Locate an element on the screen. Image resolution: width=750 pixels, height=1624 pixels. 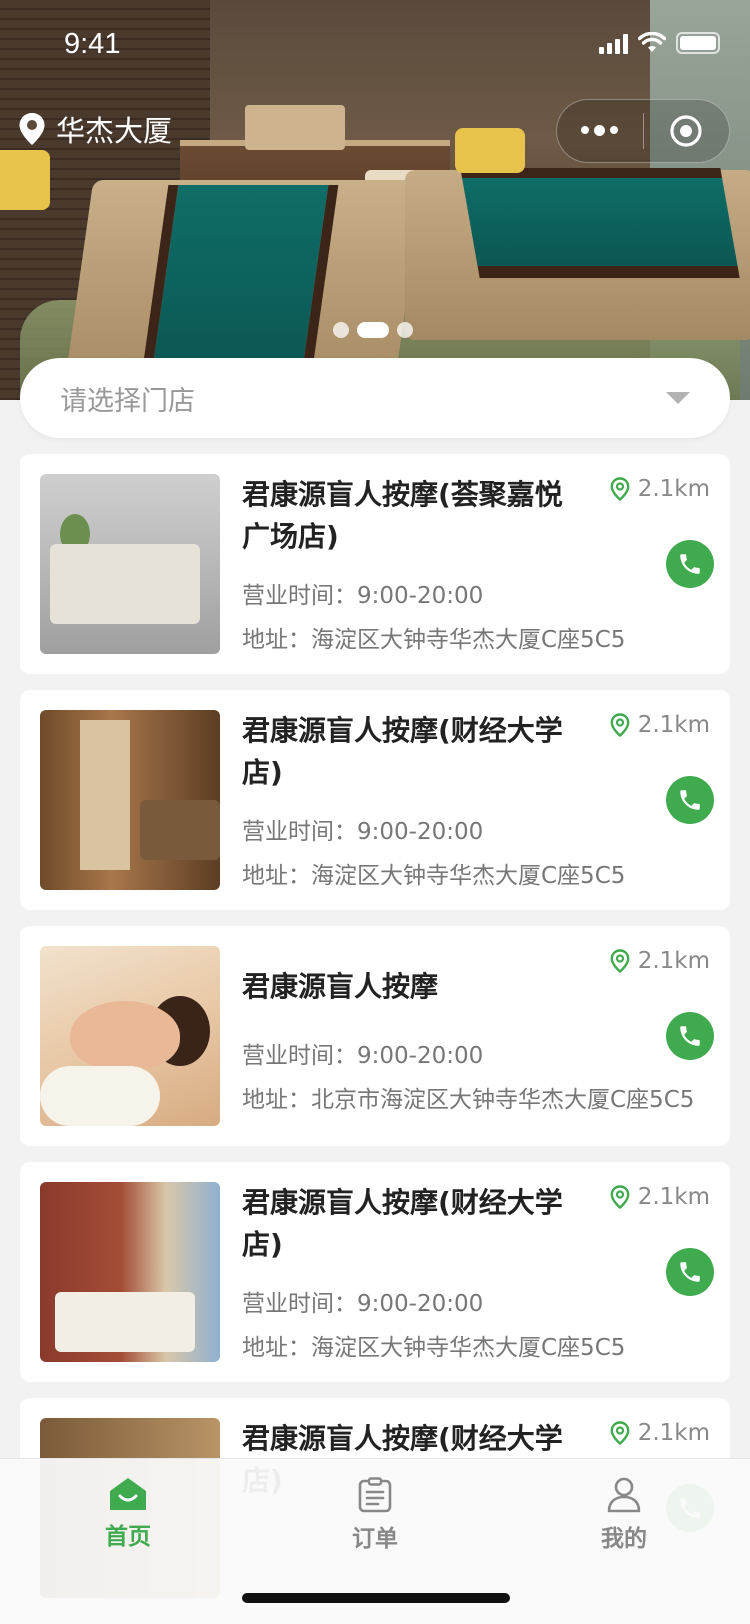
user-icon is located at coordinates (624, 1495).